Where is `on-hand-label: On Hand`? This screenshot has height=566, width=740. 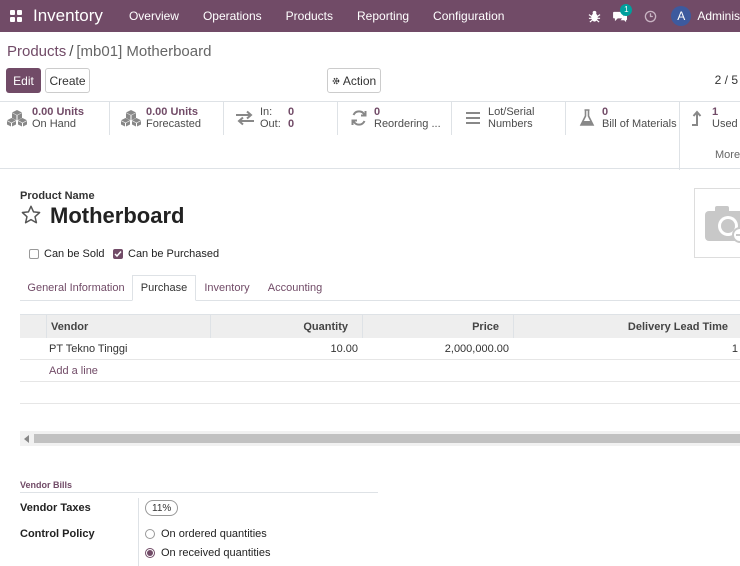 on-hand-label: On Hand is located at coordinates (54, 124).